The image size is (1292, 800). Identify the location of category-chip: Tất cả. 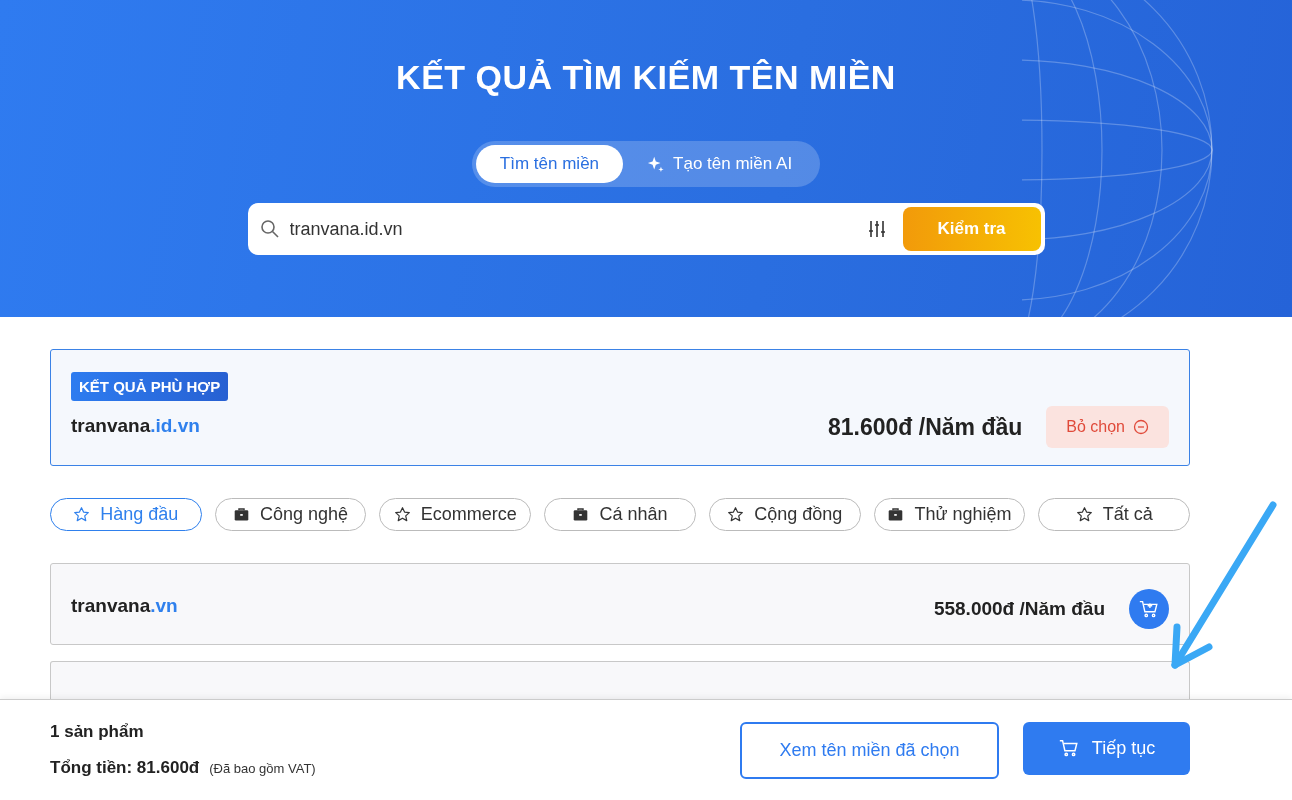
(1114, 514).